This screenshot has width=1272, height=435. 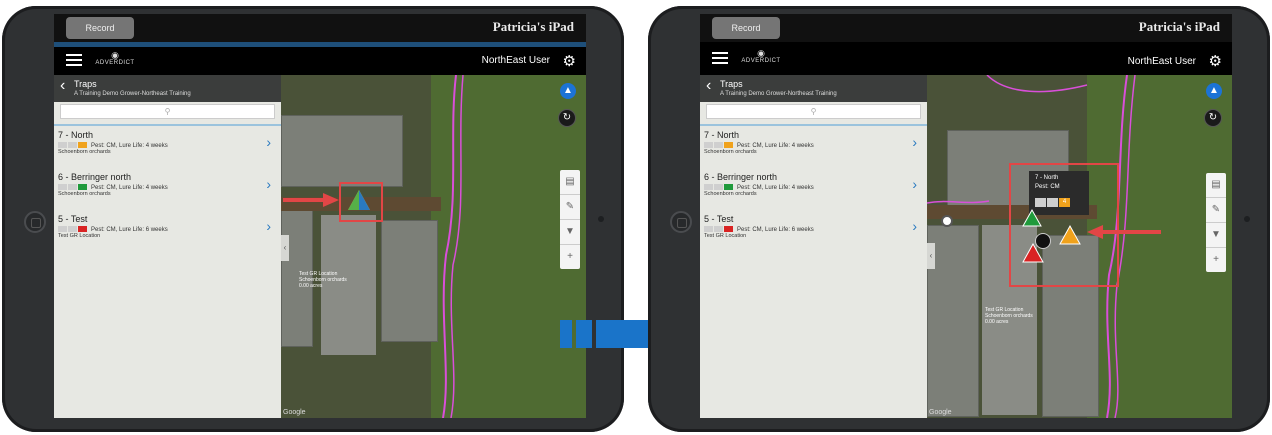 What do you see at coordinates (1033, 253) in the screenshot?
I see `trap-marker-red-icon` at bounding box center [1033, 253].